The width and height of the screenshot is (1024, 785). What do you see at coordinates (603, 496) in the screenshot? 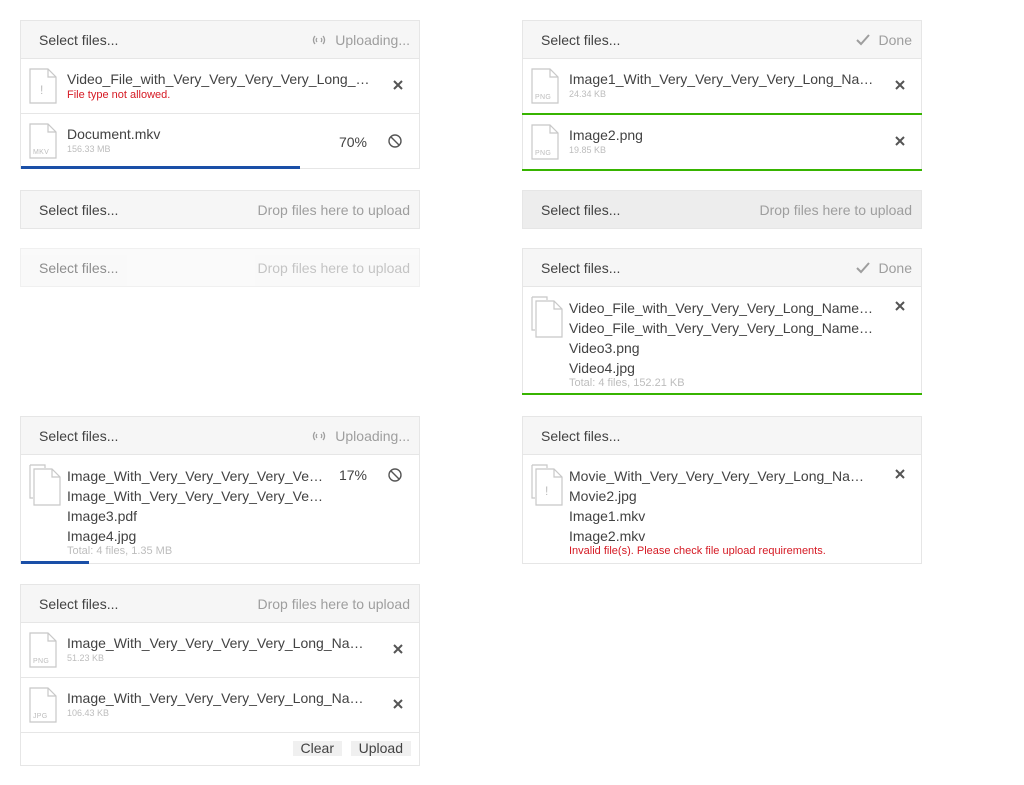
I see `file-name: Movie2.jpg` at bounding box center [603, 496].